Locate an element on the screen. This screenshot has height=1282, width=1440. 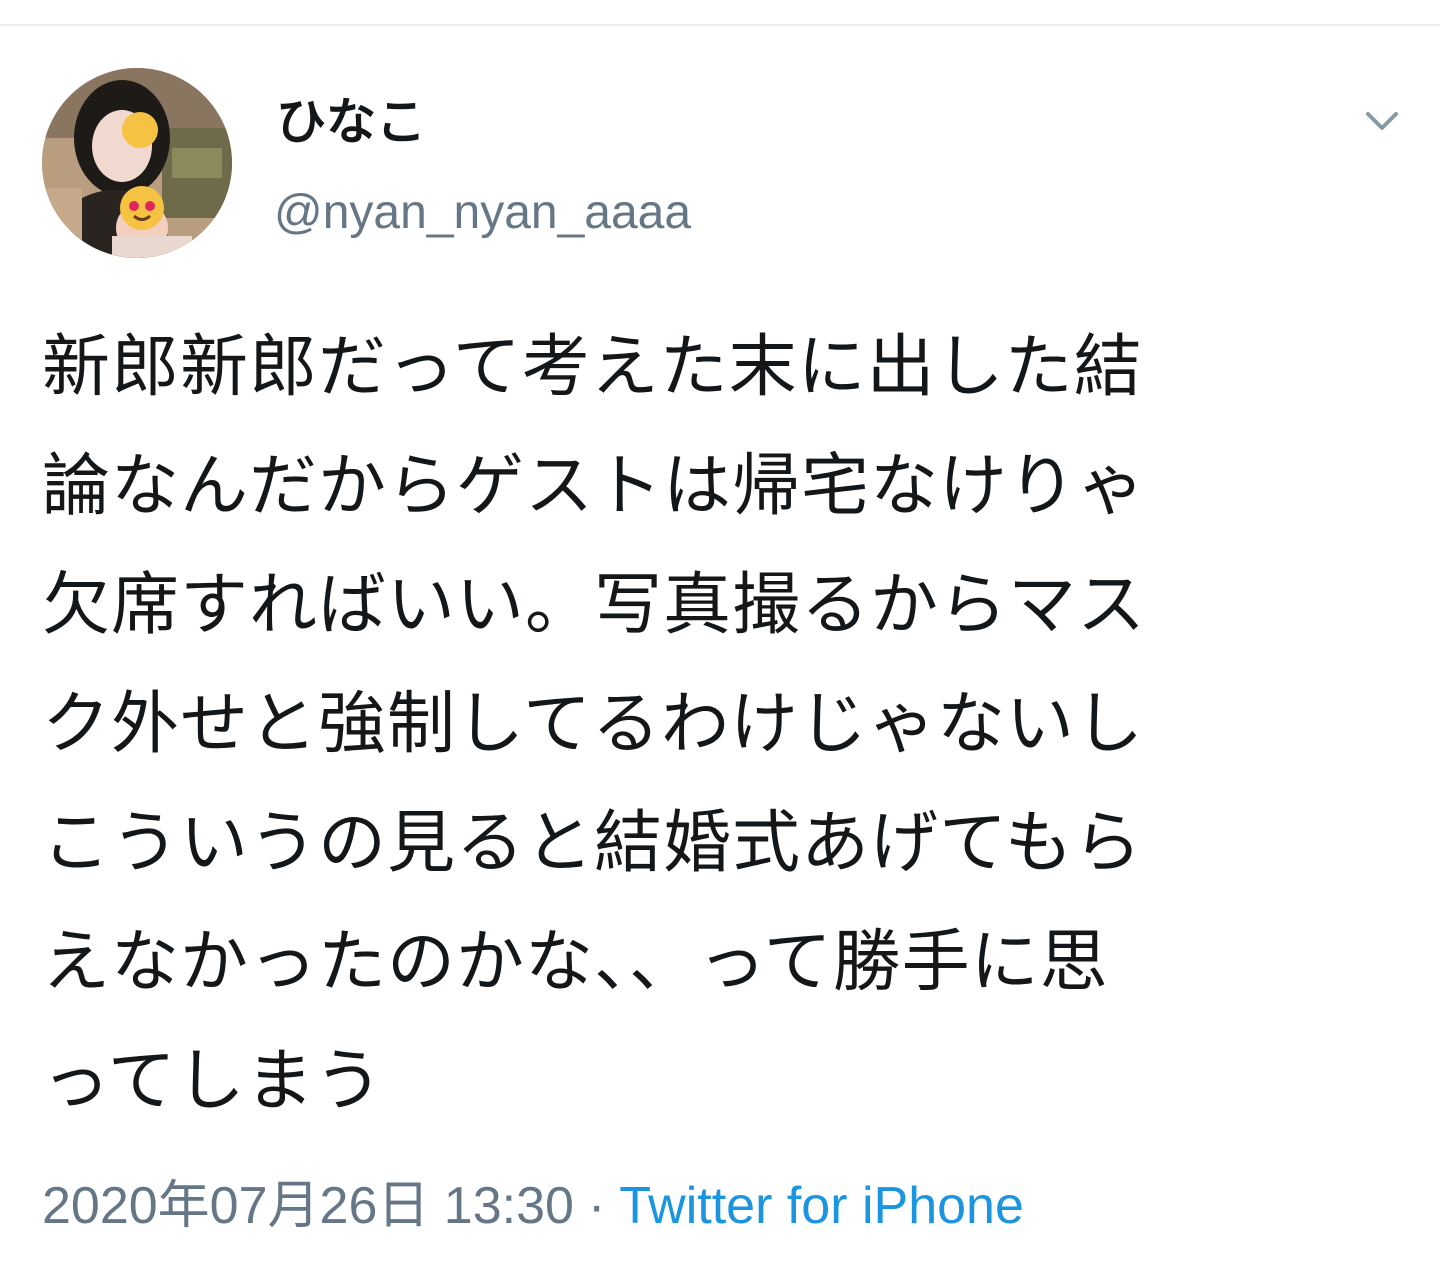
tweet-text-line: こういうの見ると結婚式あげてもら is located at coordinates (592, 843).